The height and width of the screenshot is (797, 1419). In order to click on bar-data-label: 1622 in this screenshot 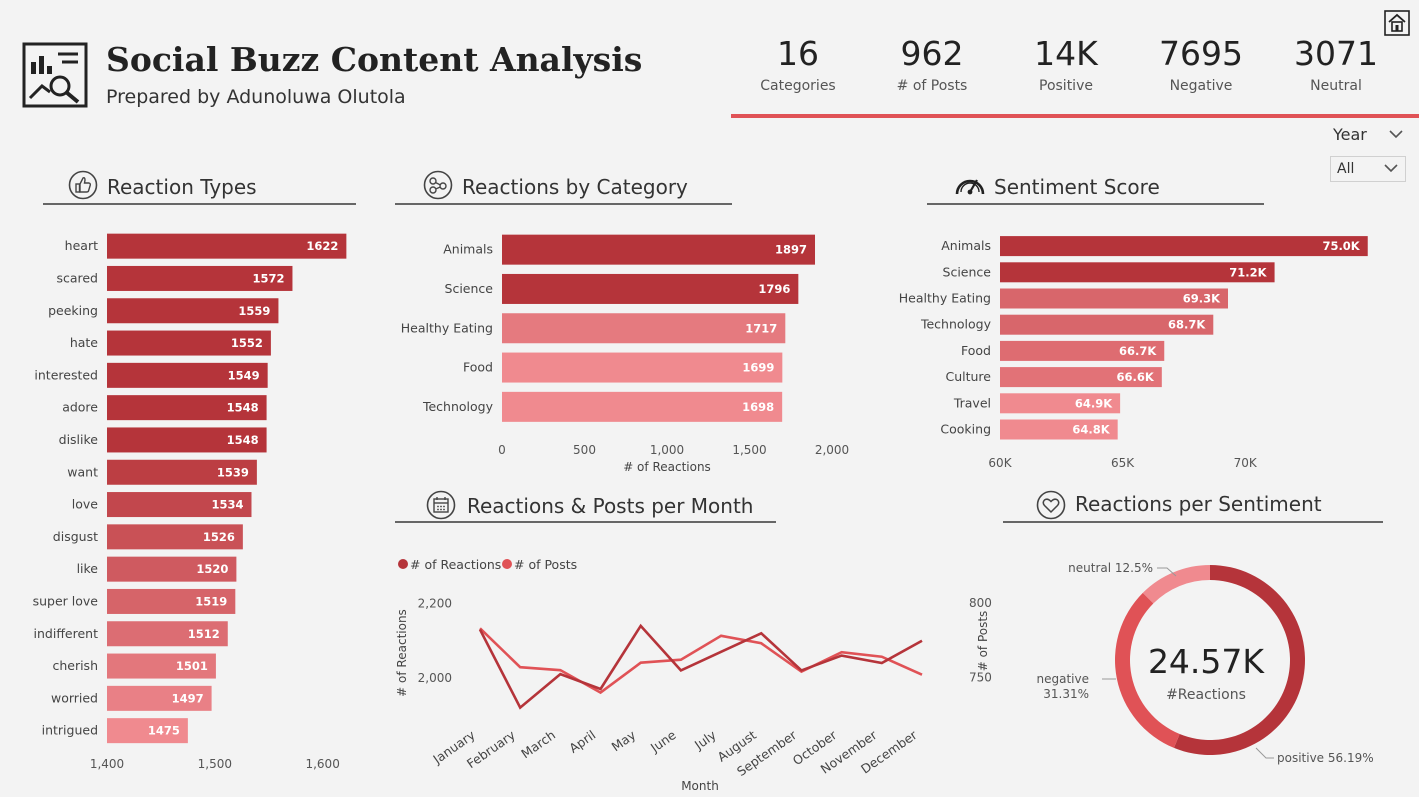, I will do `click(322, 246)`.